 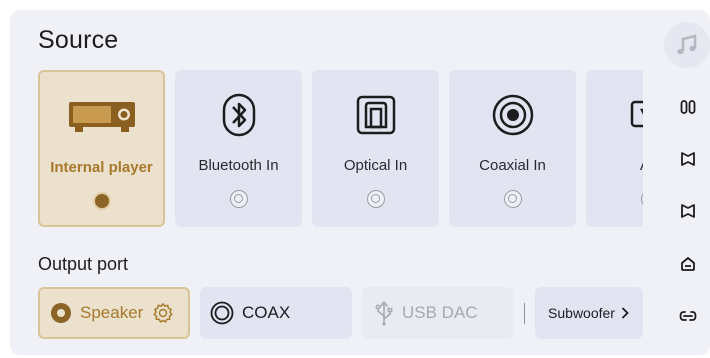 I want to click on output-port-title: Output port, so click(x=83, y=264).